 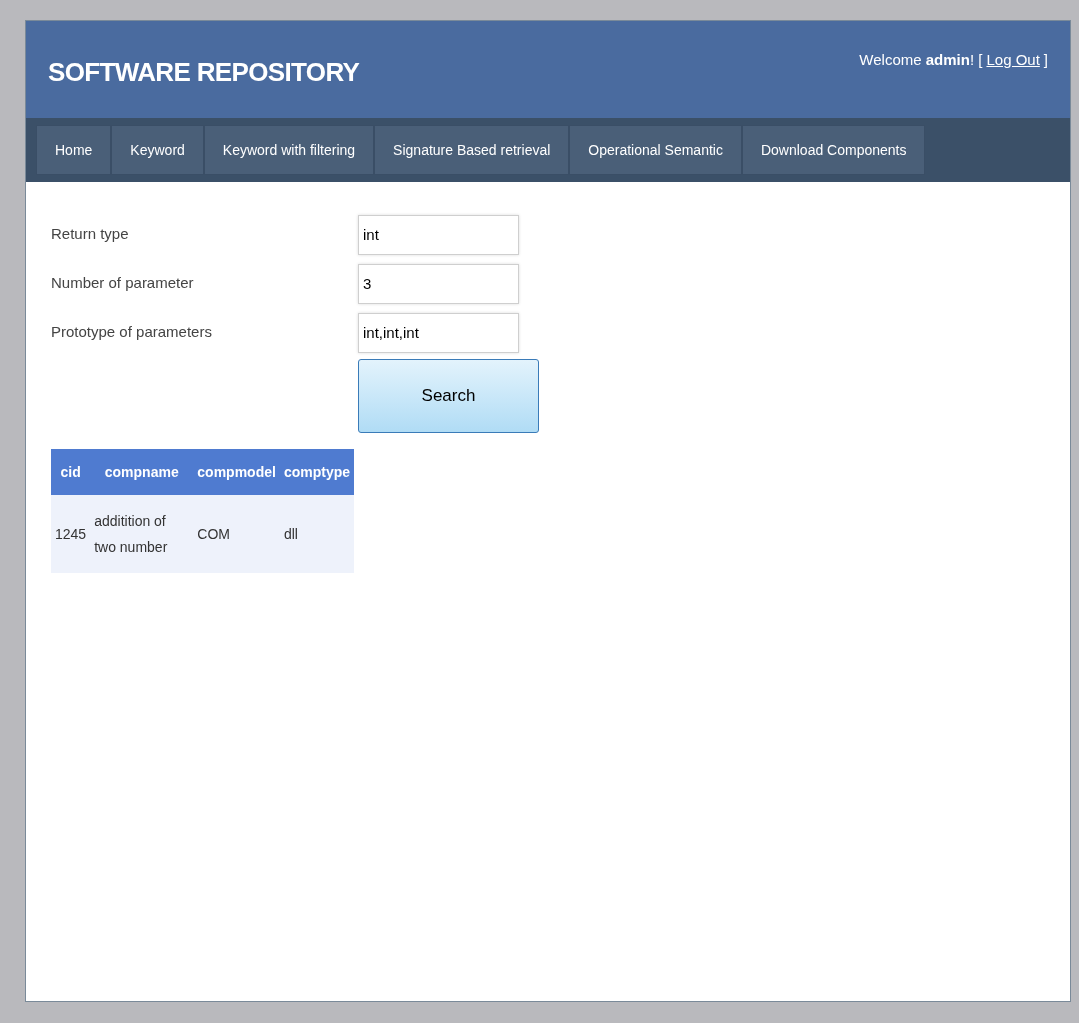 I want to click on site-title: SOFTWARE REPOSITORY, so click(x=204, y=72).